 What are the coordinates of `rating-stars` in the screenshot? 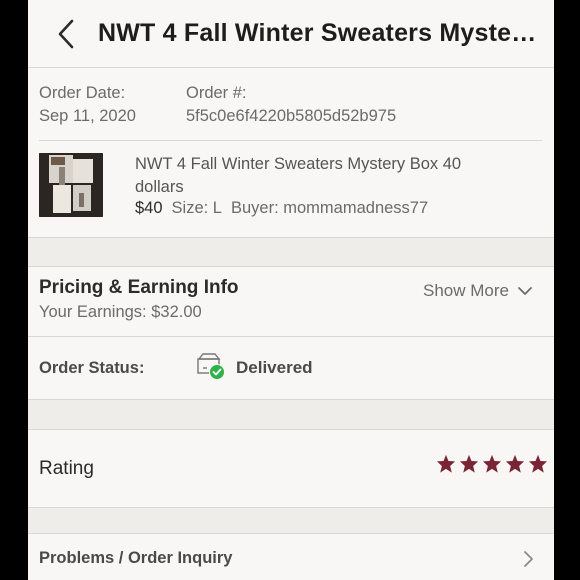 It's located at (492, 463).